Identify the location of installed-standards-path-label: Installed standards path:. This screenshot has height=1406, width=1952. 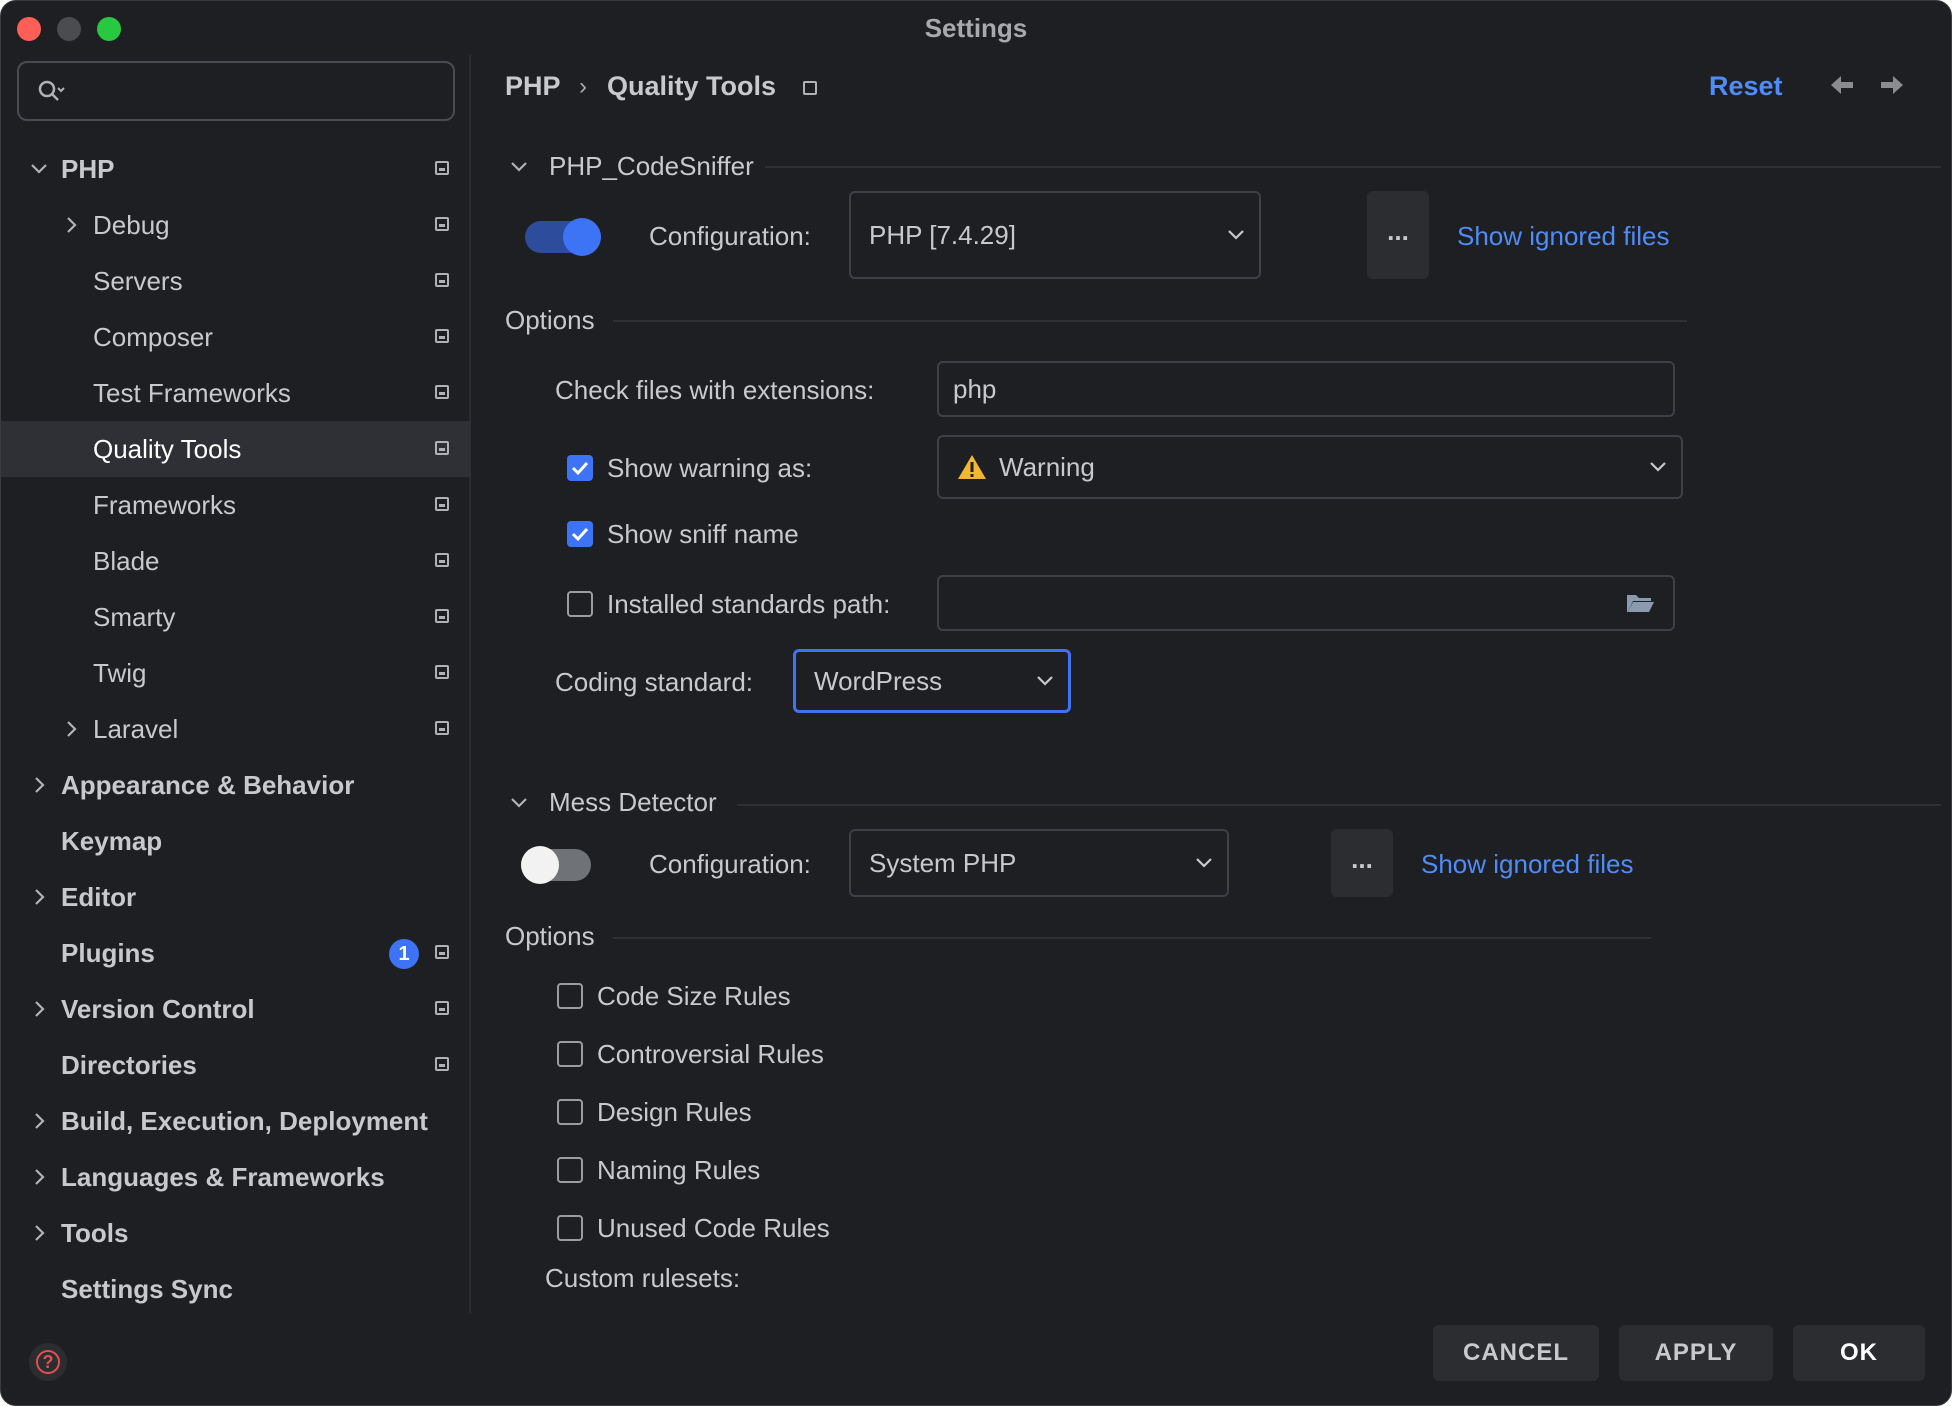
(749, 604).